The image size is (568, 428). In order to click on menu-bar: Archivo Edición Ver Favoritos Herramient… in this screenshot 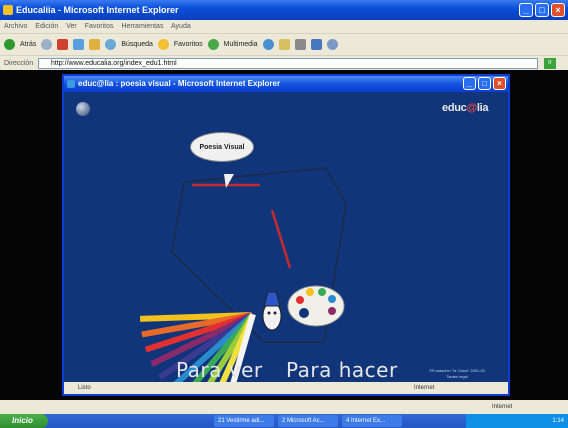, I will do `click(284, 26)`.